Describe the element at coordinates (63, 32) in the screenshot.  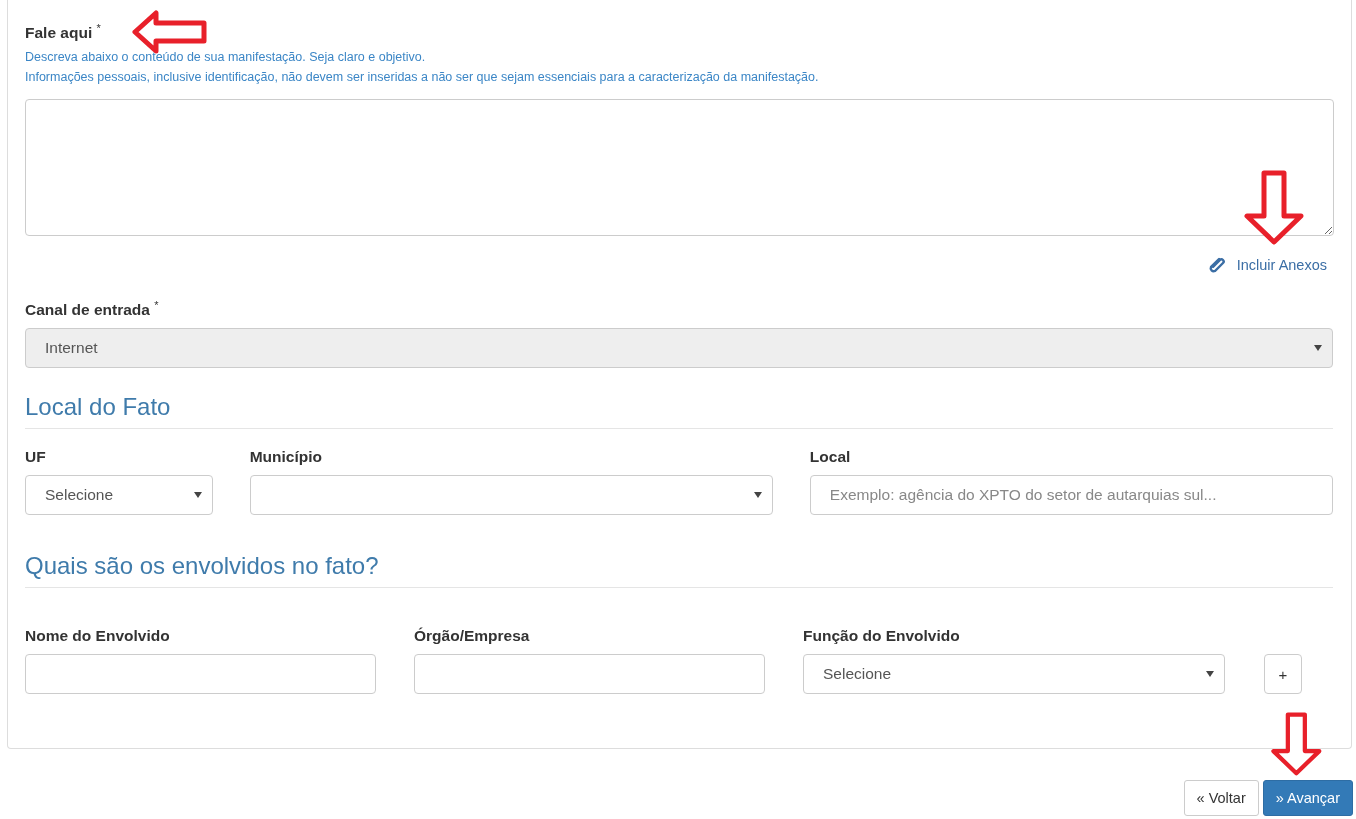
I see `field-label: Fale aqui $^{*}$` at that location.